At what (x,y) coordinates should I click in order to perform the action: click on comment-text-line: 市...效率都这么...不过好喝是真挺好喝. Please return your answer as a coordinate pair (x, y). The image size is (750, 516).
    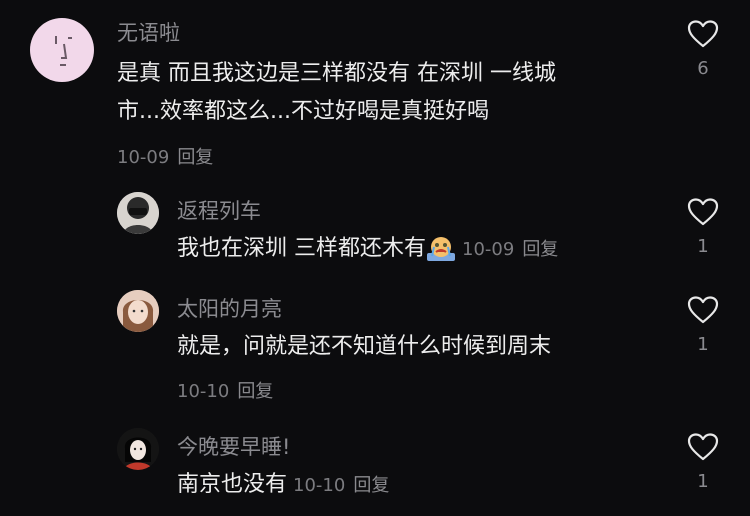
    Looking at the image, I should click on (303, 111).